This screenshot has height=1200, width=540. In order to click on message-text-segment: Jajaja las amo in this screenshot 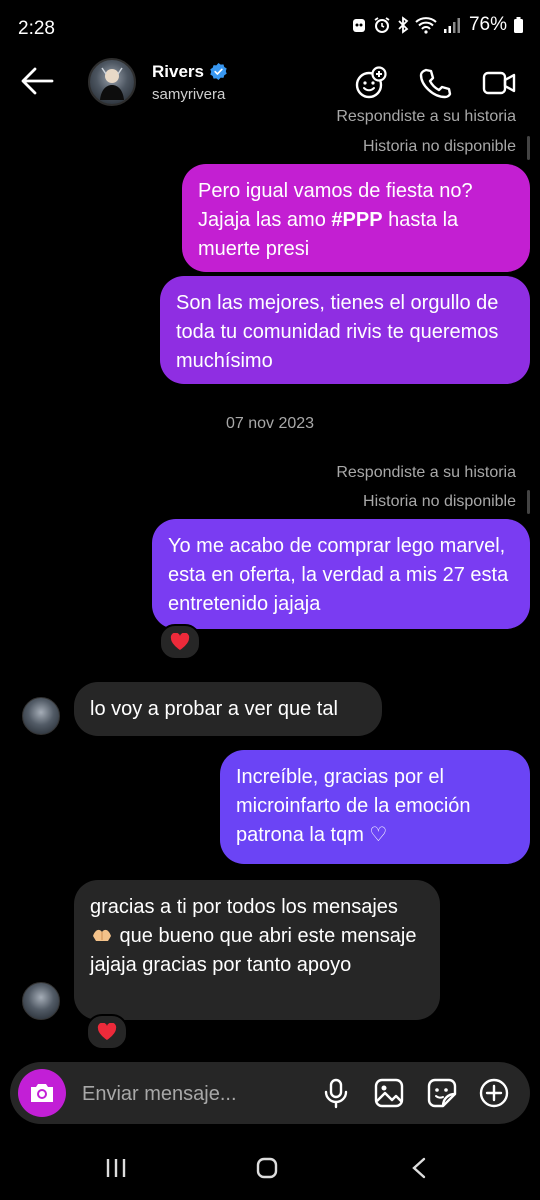, I will do `click(265, 220)`.